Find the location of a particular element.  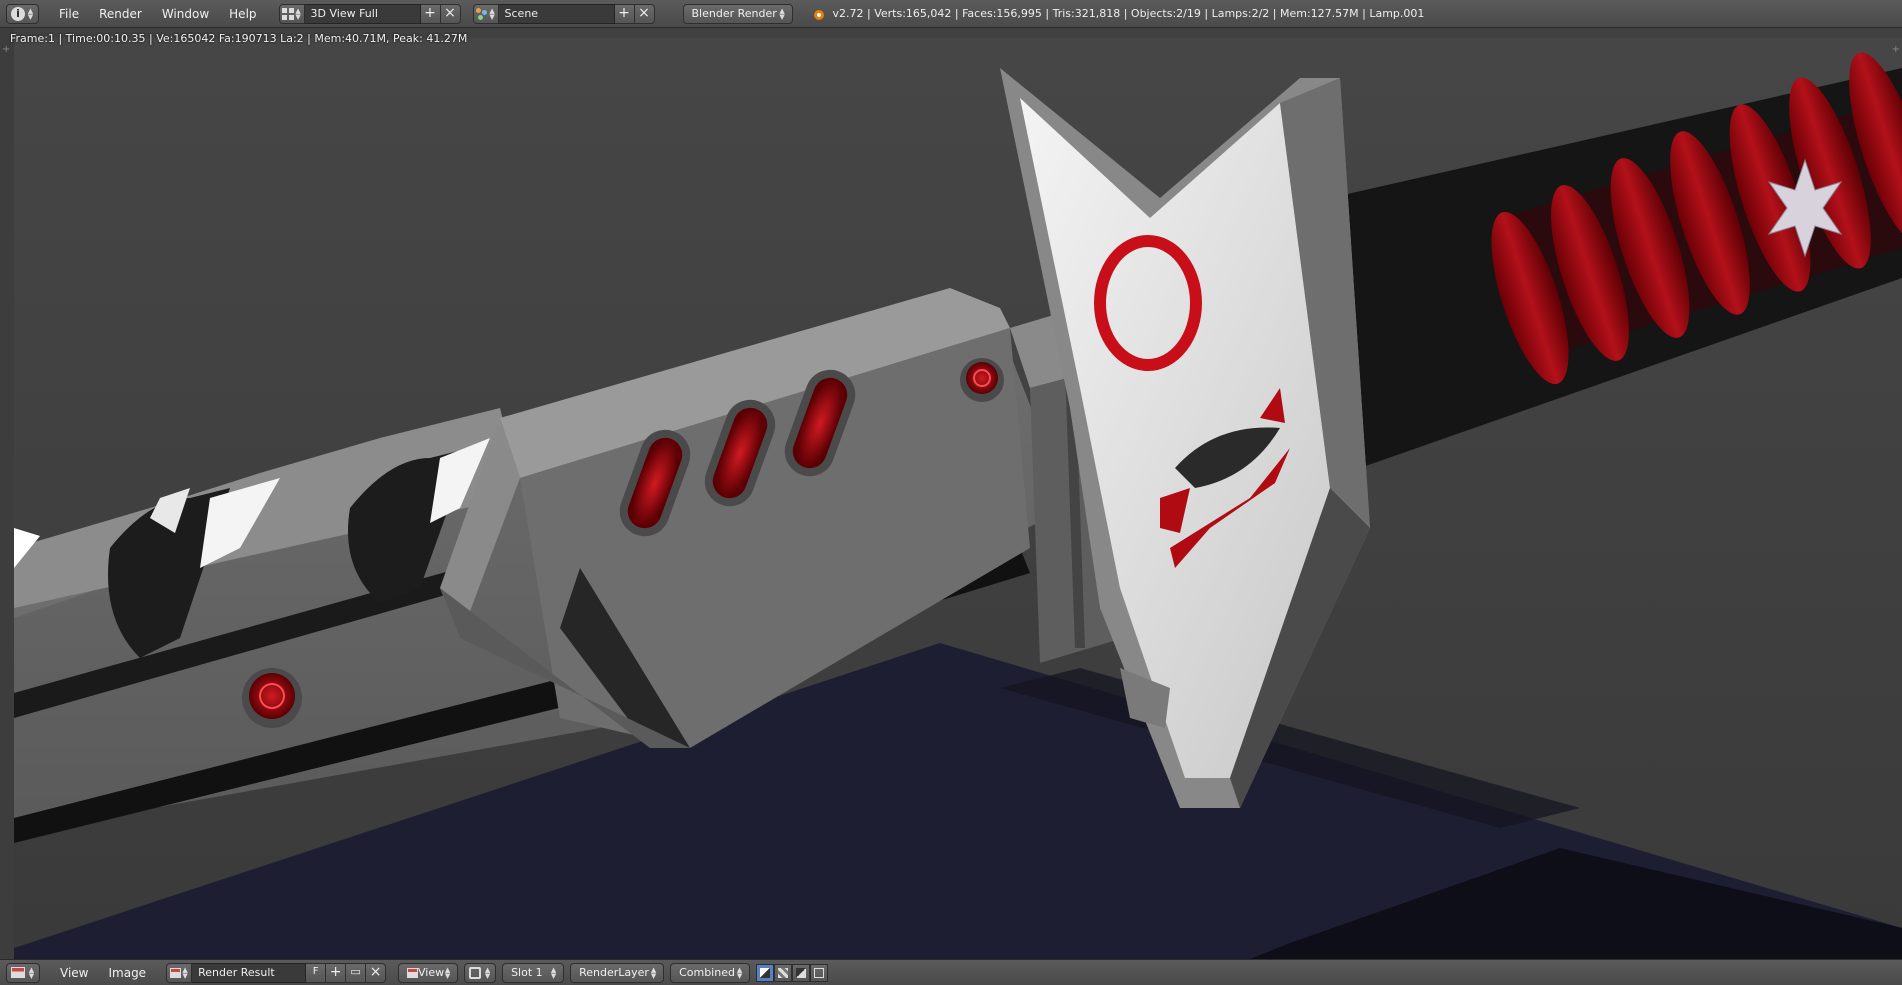

layout-browse-button: ▲ ▼ is located at coordinates (291, 13).